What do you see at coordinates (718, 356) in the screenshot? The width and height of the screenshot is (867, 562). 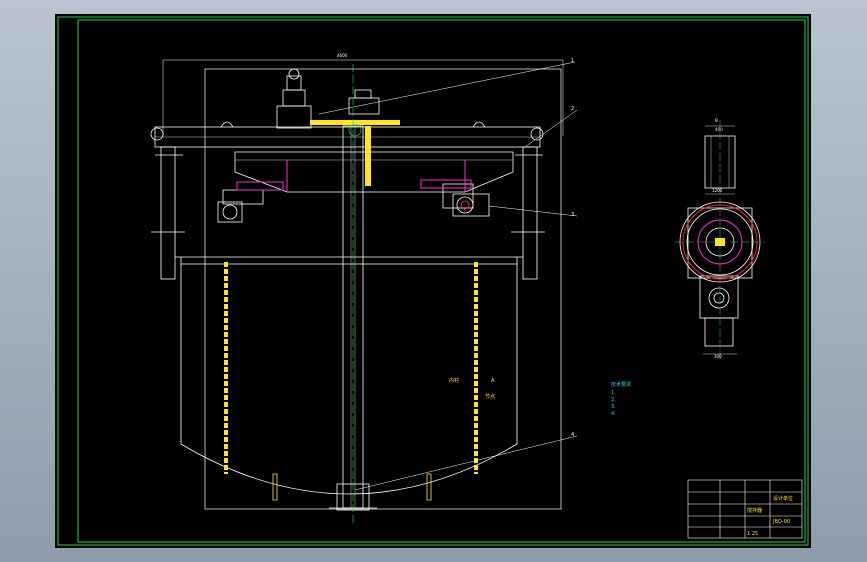 I see `side-bot-dim: 300` at bounding box center [718, 356].